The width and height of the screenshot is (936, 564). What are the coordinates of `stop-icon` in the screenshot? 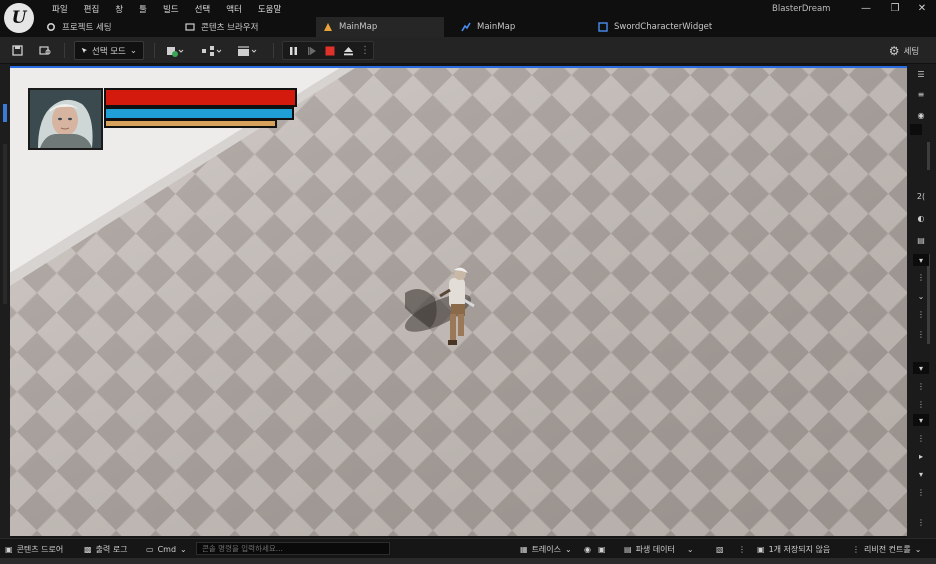 It's located at (330, 50).